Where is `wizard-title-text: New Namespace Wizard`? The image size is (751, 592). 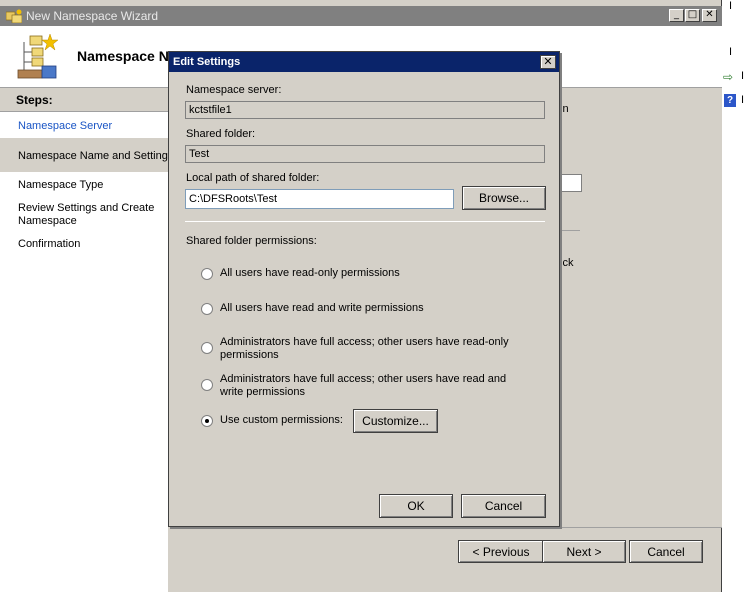
wizard-title-text: New Namespace Wizard is located at coordinates (92, 16).